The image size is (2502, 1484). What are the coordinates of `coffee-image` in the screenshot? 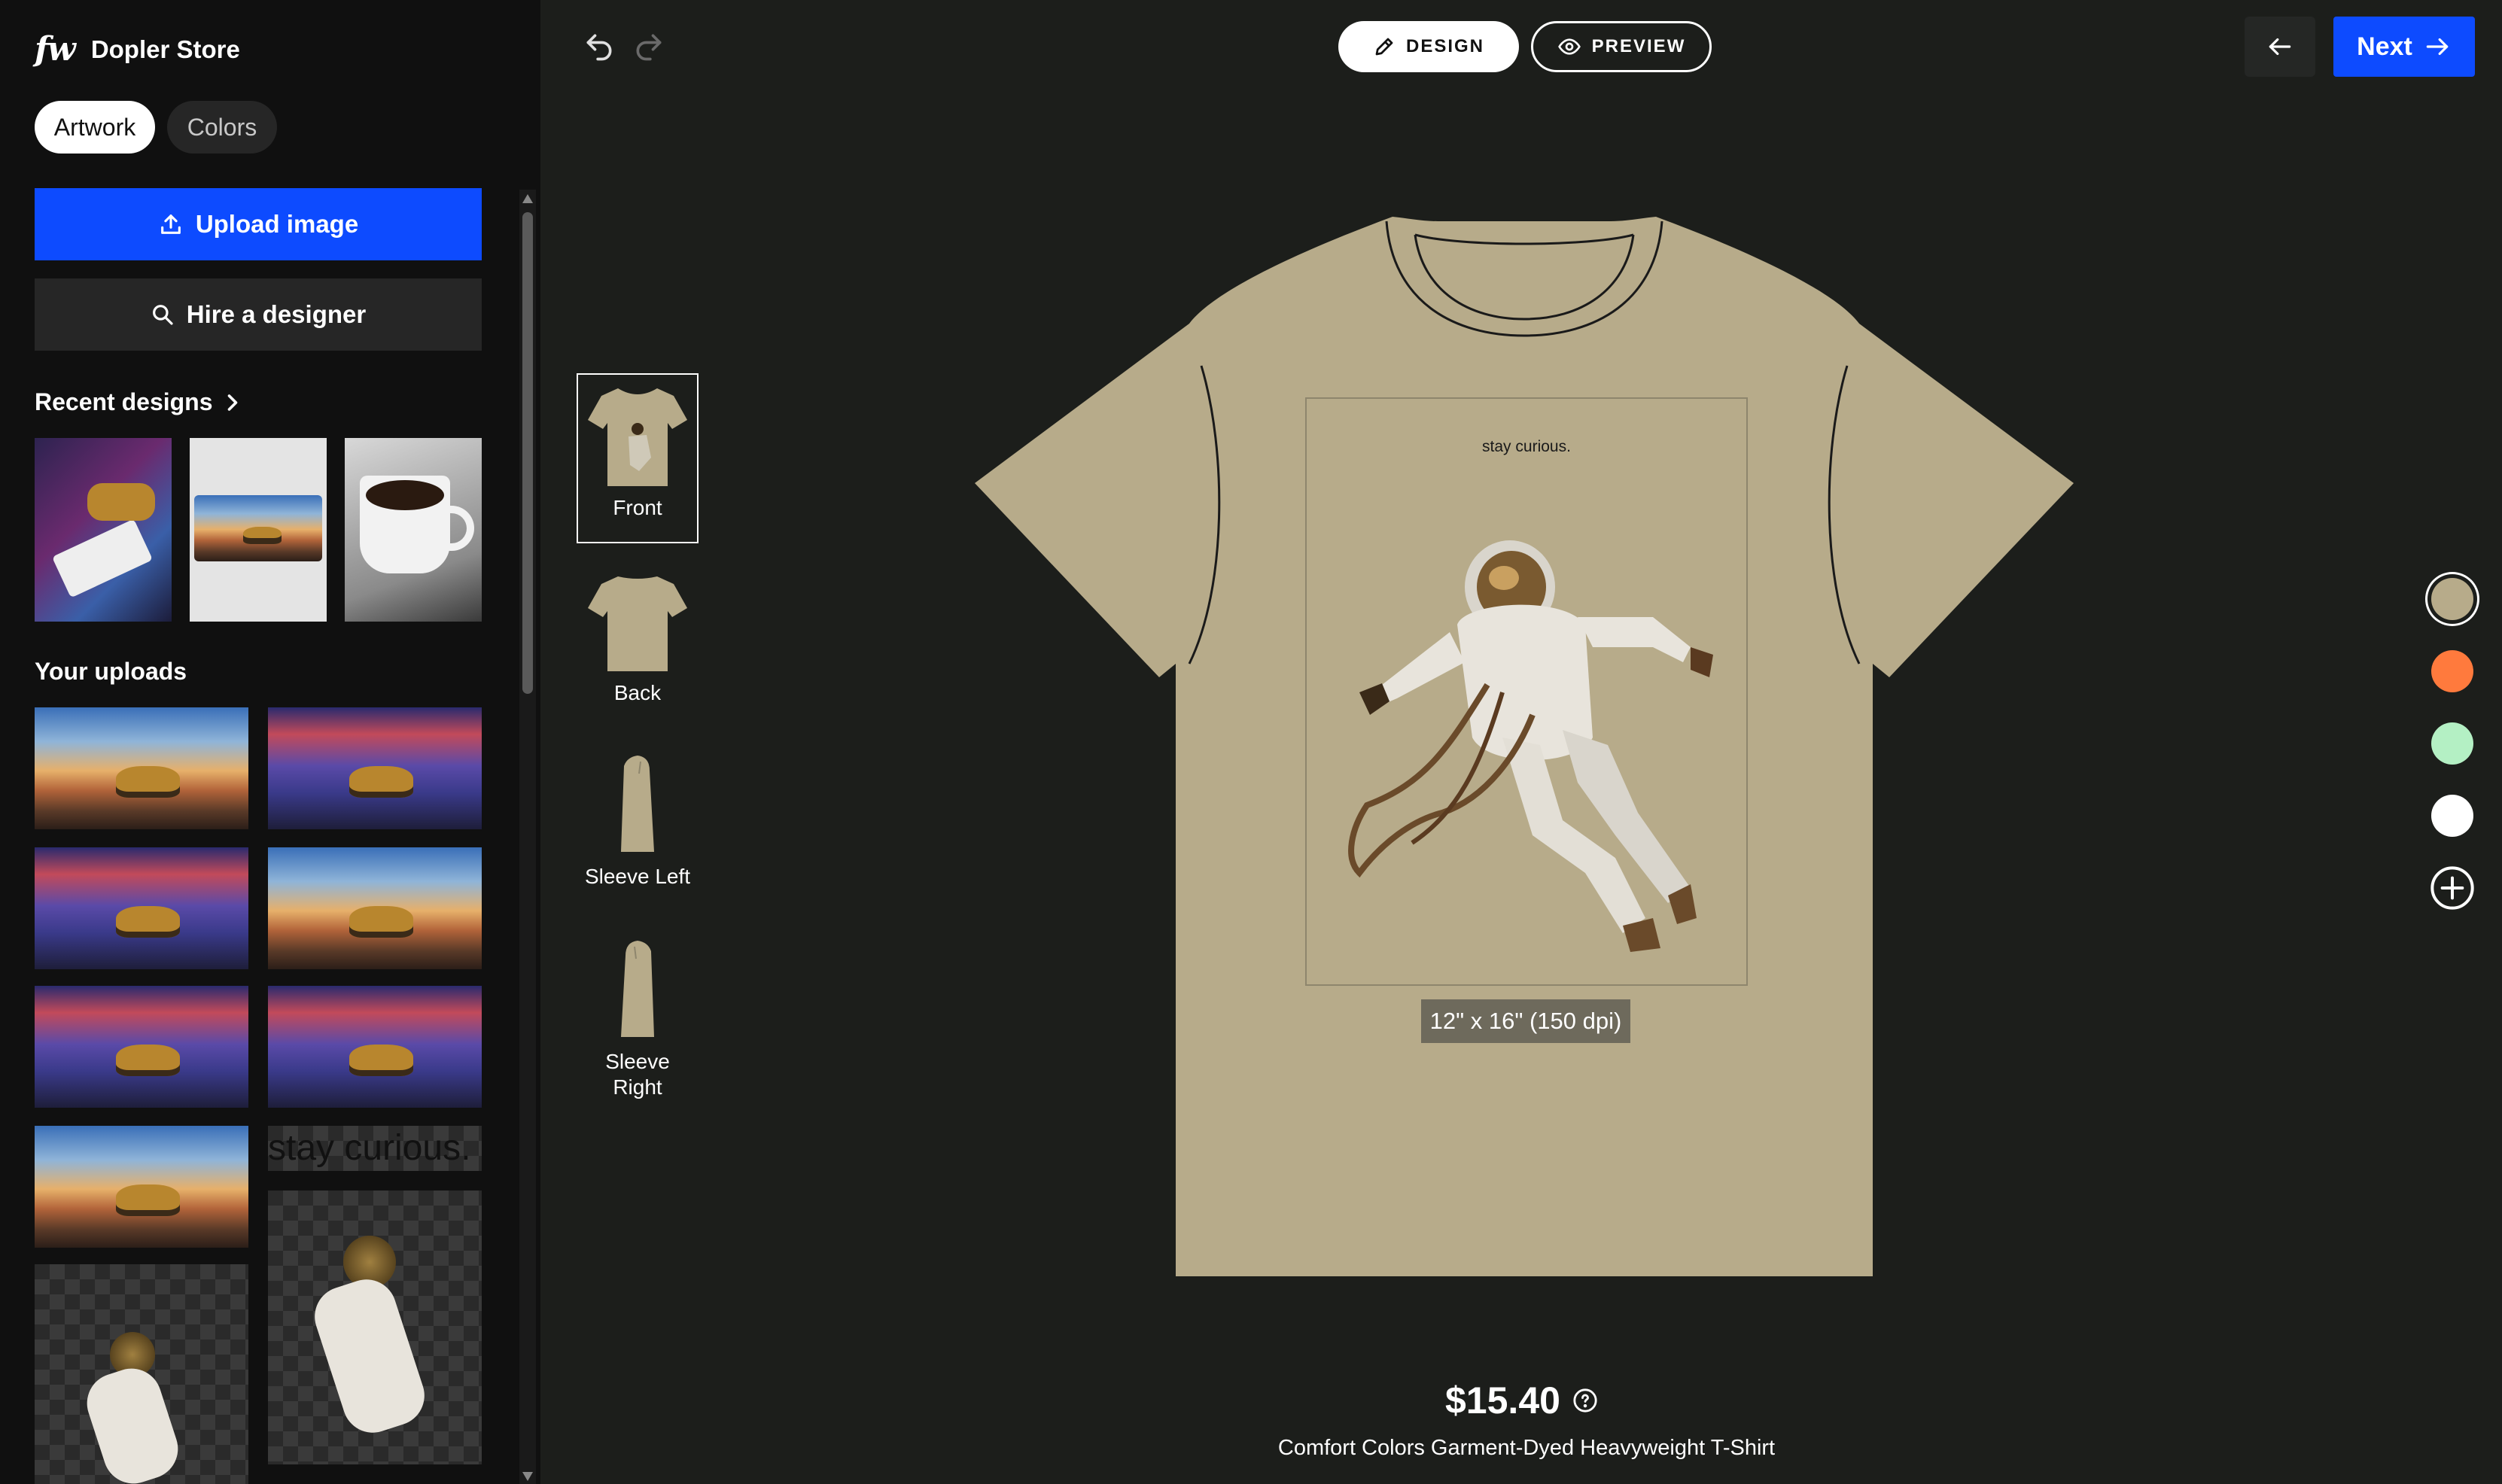 It's located at (405, 495).